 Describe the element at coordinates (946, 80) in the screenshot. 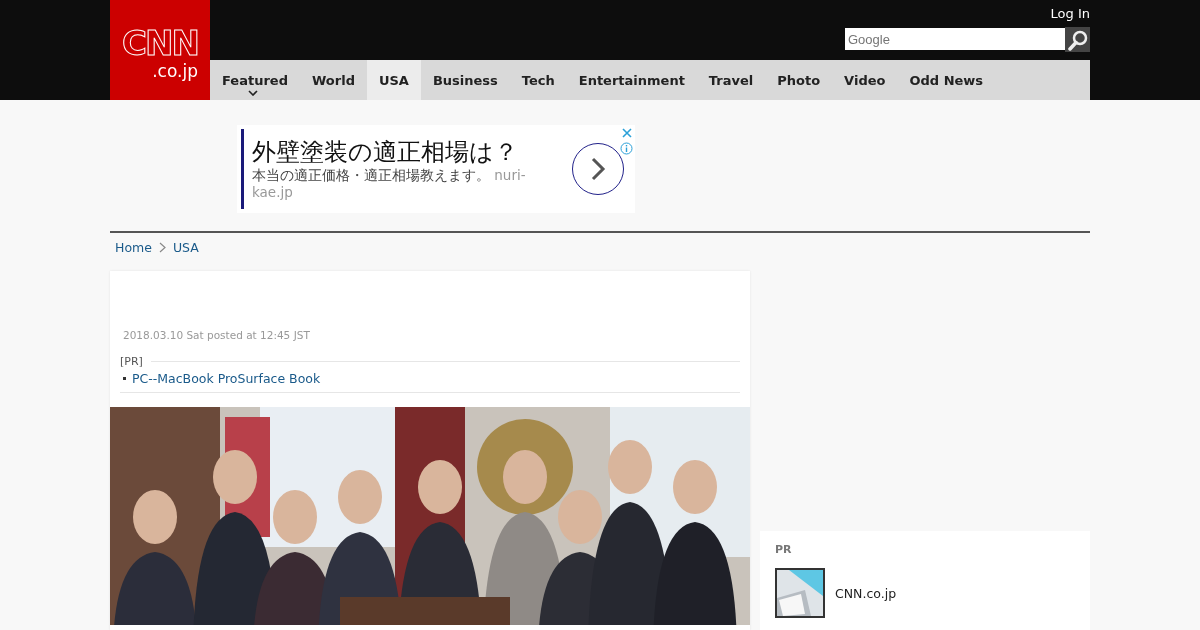

I see `nav-tab: Odd News` at that location.